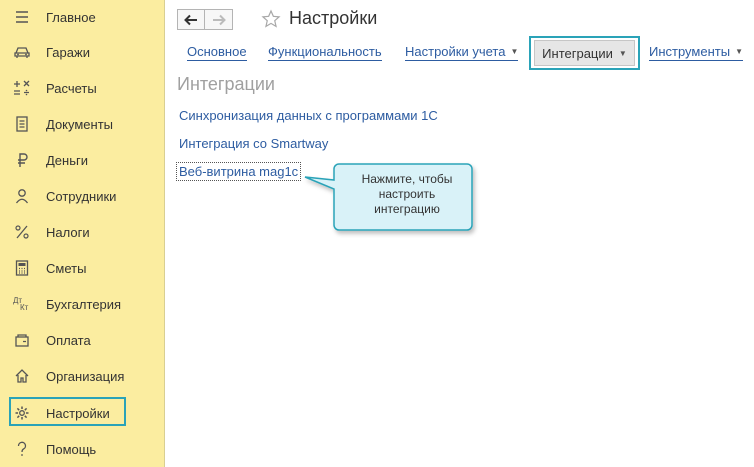  I want to click on sidebar-item-label: Расчеты, so click(71, 88).